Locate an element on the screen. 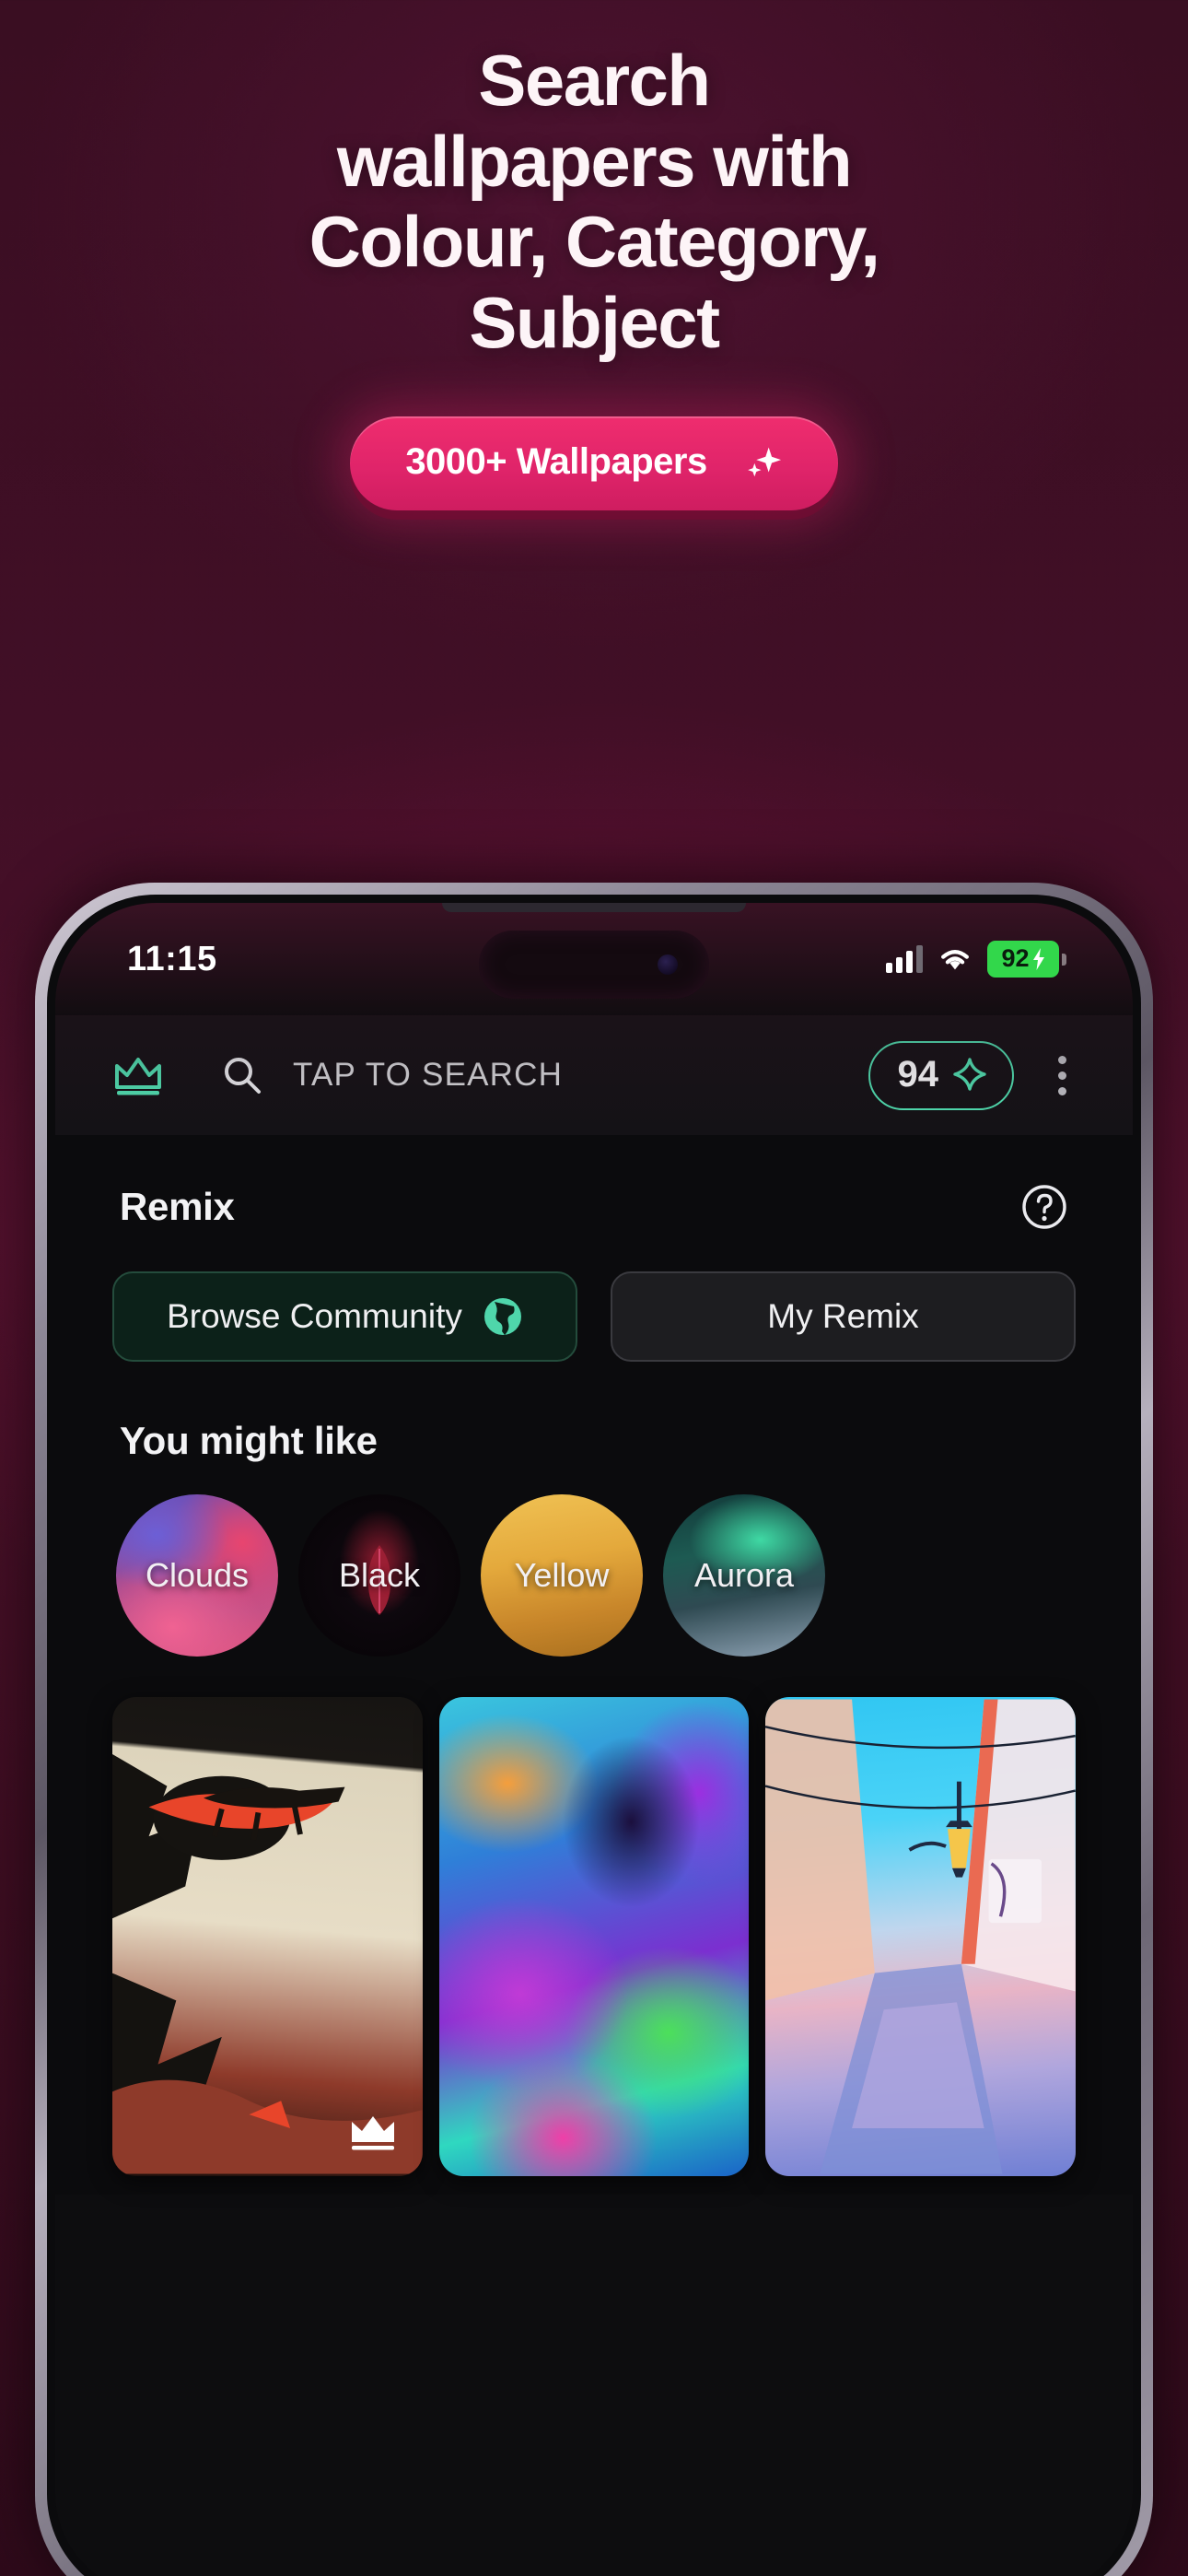  my-remix-label: My Remix is located at coordinates (843, 1316).